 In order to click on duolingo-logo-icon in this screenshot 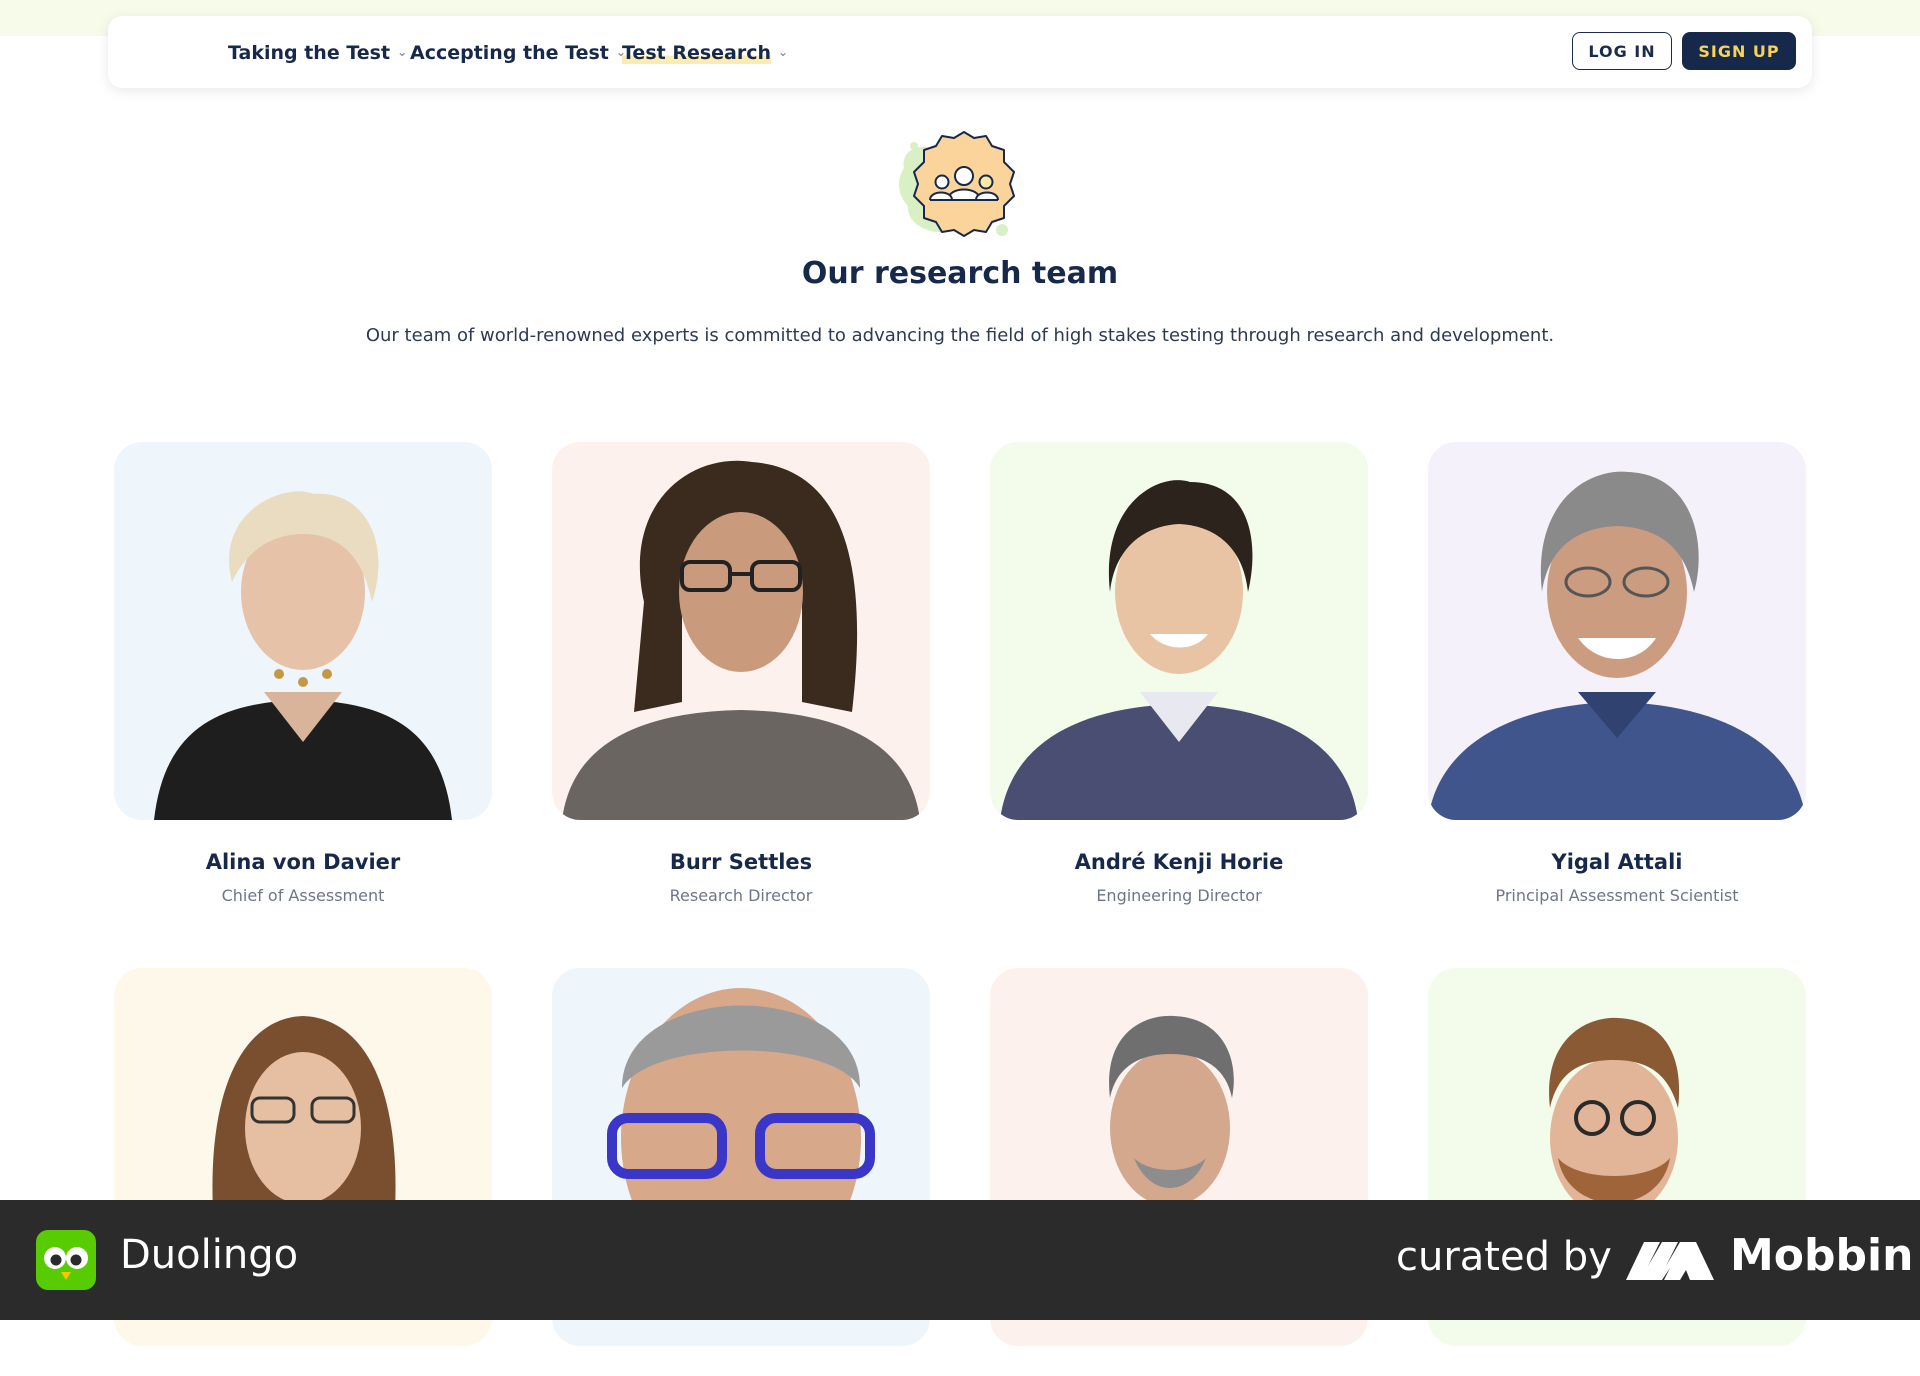, I will do `click(66, 1260)`.